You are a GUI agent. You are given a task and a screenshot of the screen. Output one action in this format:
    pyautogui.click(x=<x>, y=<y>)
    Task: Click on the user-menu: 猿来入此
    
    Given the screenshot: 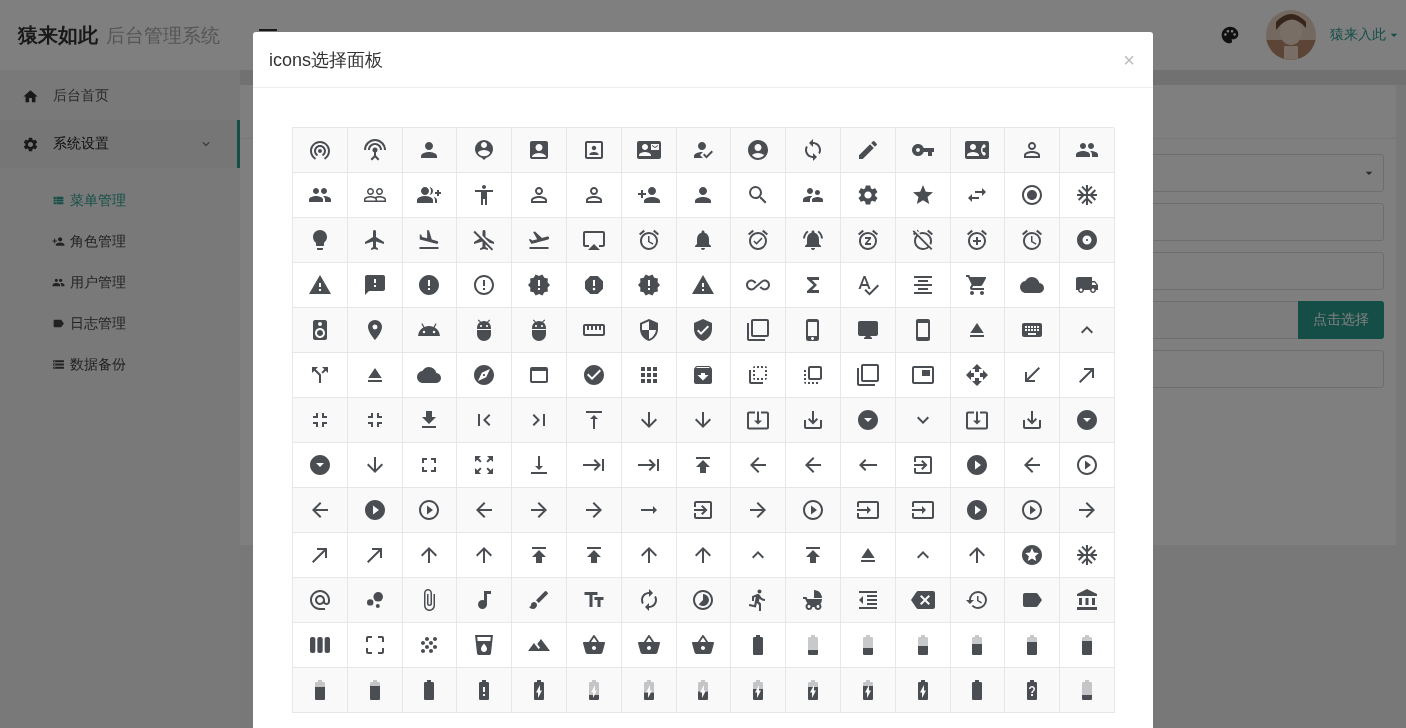 What is the action you would take?
    pyautogui.click(x=1366, y=35)
    